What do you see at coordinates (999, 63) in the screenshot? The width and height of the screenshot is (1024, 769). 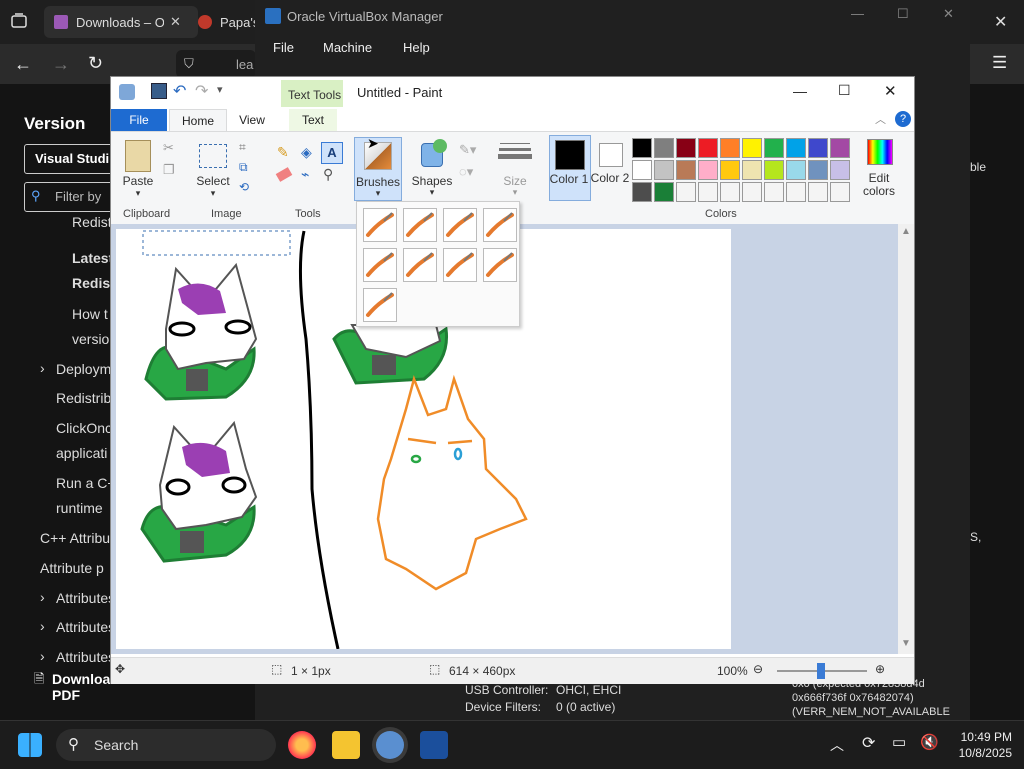 I see `app-menu-icon: ☰` at bounding box center [999, 63].